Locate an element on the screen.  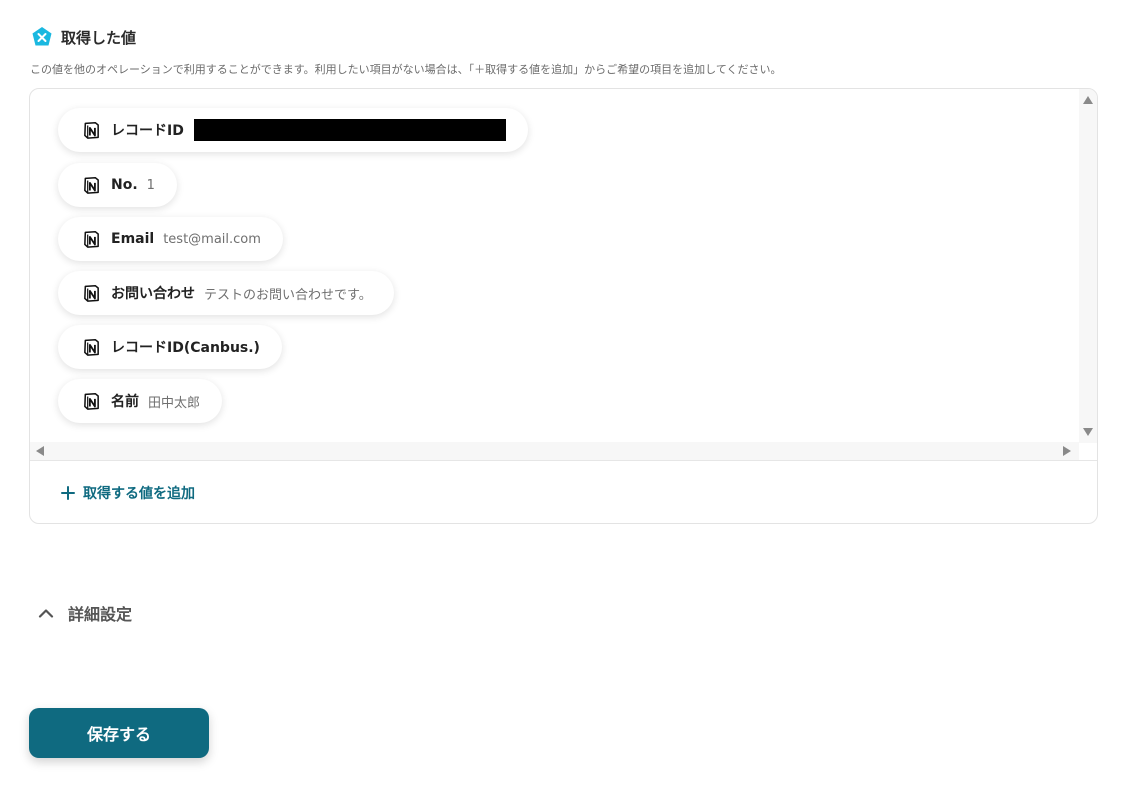
value-text: 田中太郎 is located at coordinates (174, 403).